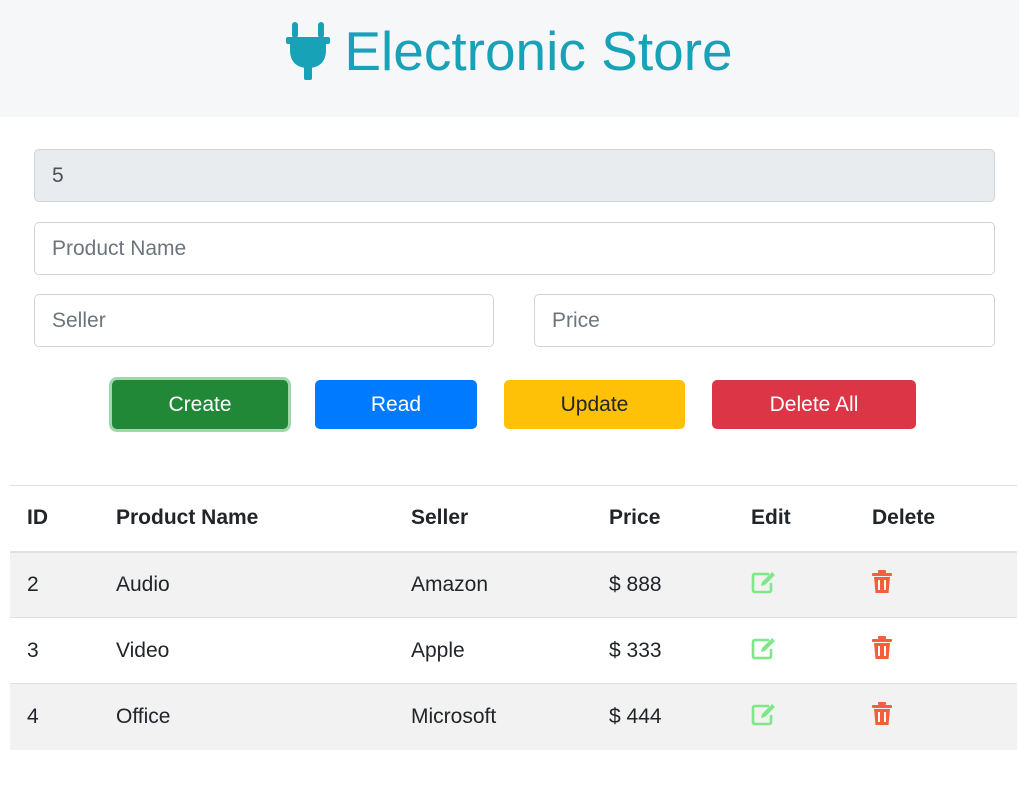  Describe the element at coordinates (54, 716) in the screenshot. I see `cell-id: 4` at that location.